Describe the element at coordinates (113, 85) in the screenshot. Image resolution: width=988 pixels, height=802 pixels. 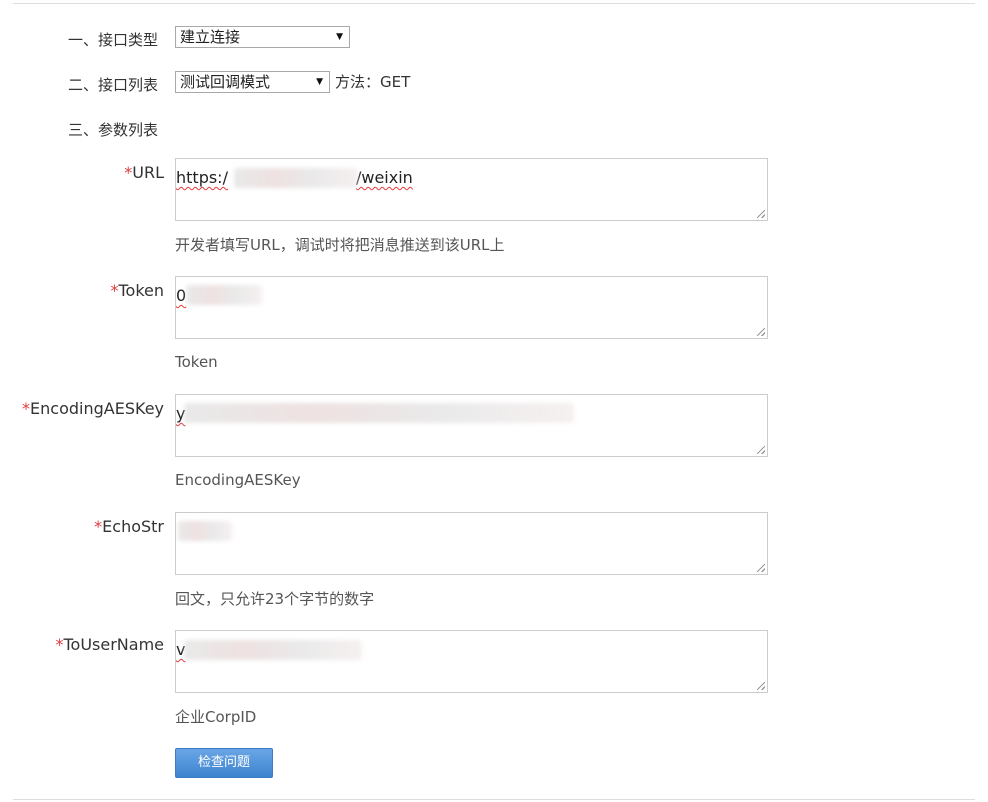
I see `interface-list-label: 二、接口列表` at that location.